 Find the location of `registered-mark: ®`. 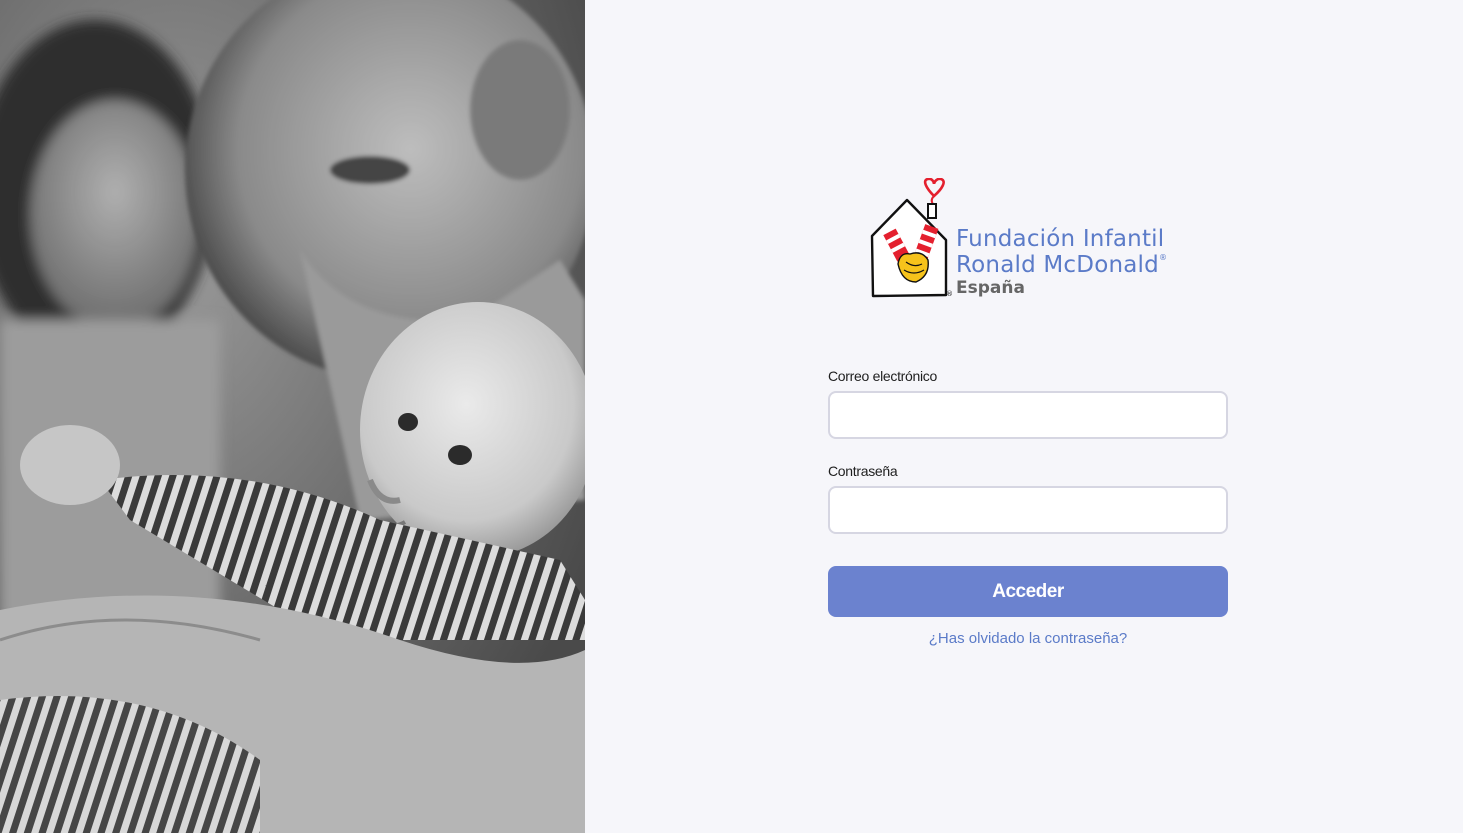

registered-mark: ® is located at coordinates (1163, 257).